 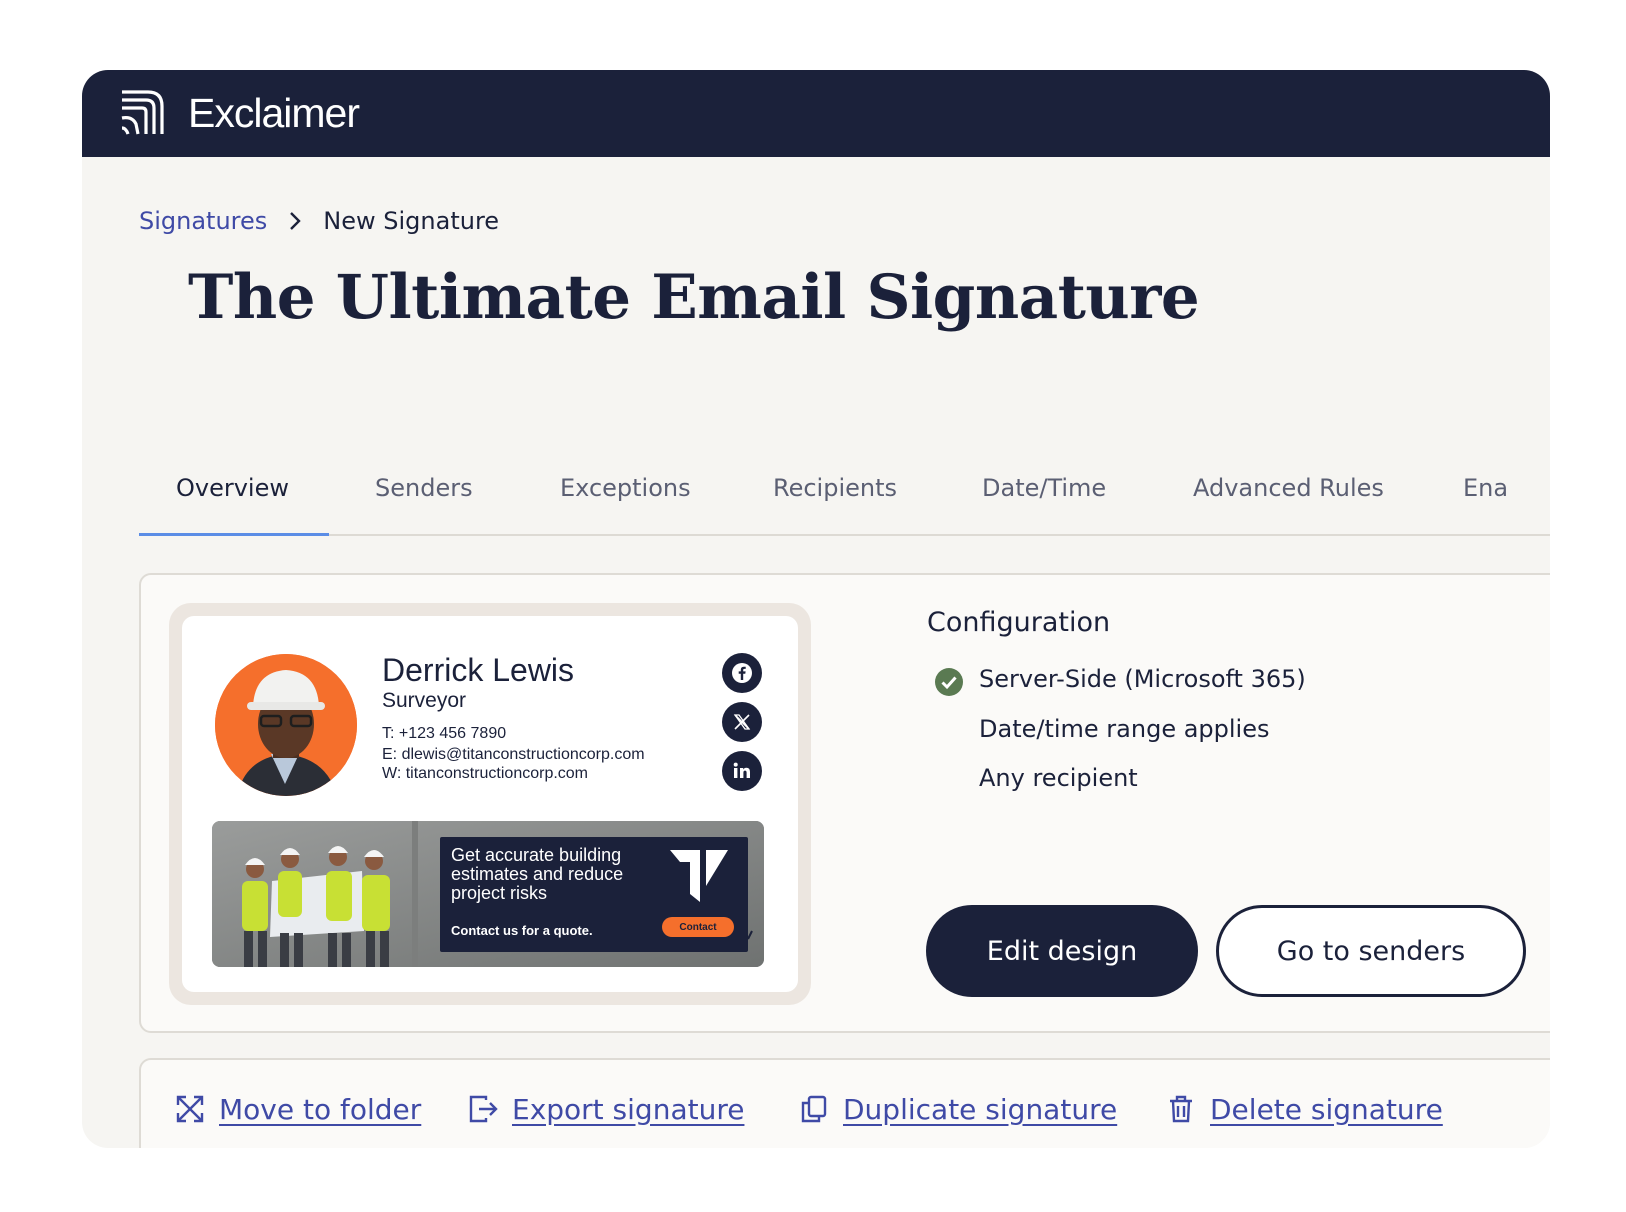 What do you see at coordinates (411, 221) in the screenshot?
I see `breadcrumb-current: New Signature` at bounding box center [411, 221].